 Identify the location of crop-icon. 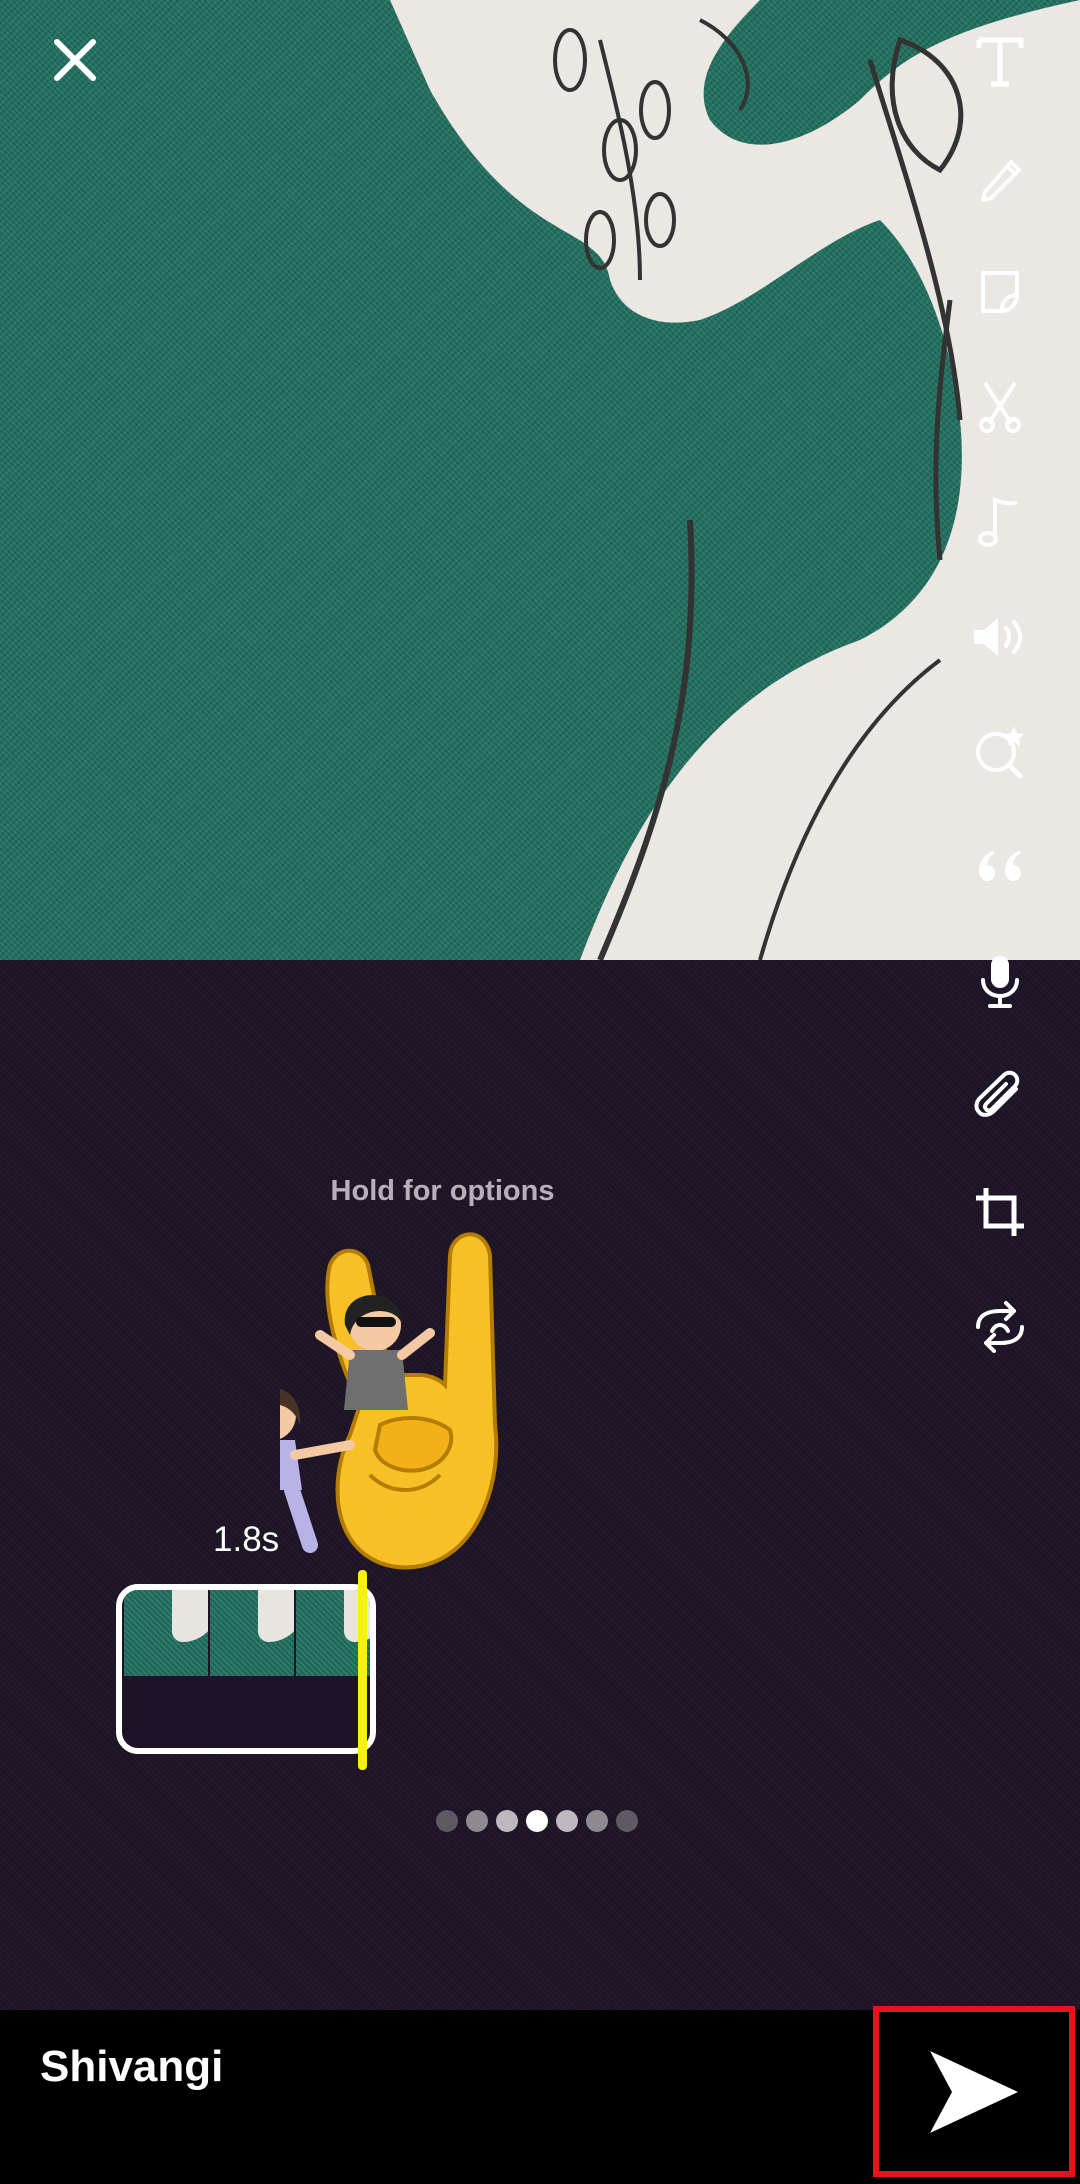
(1000, 1212).